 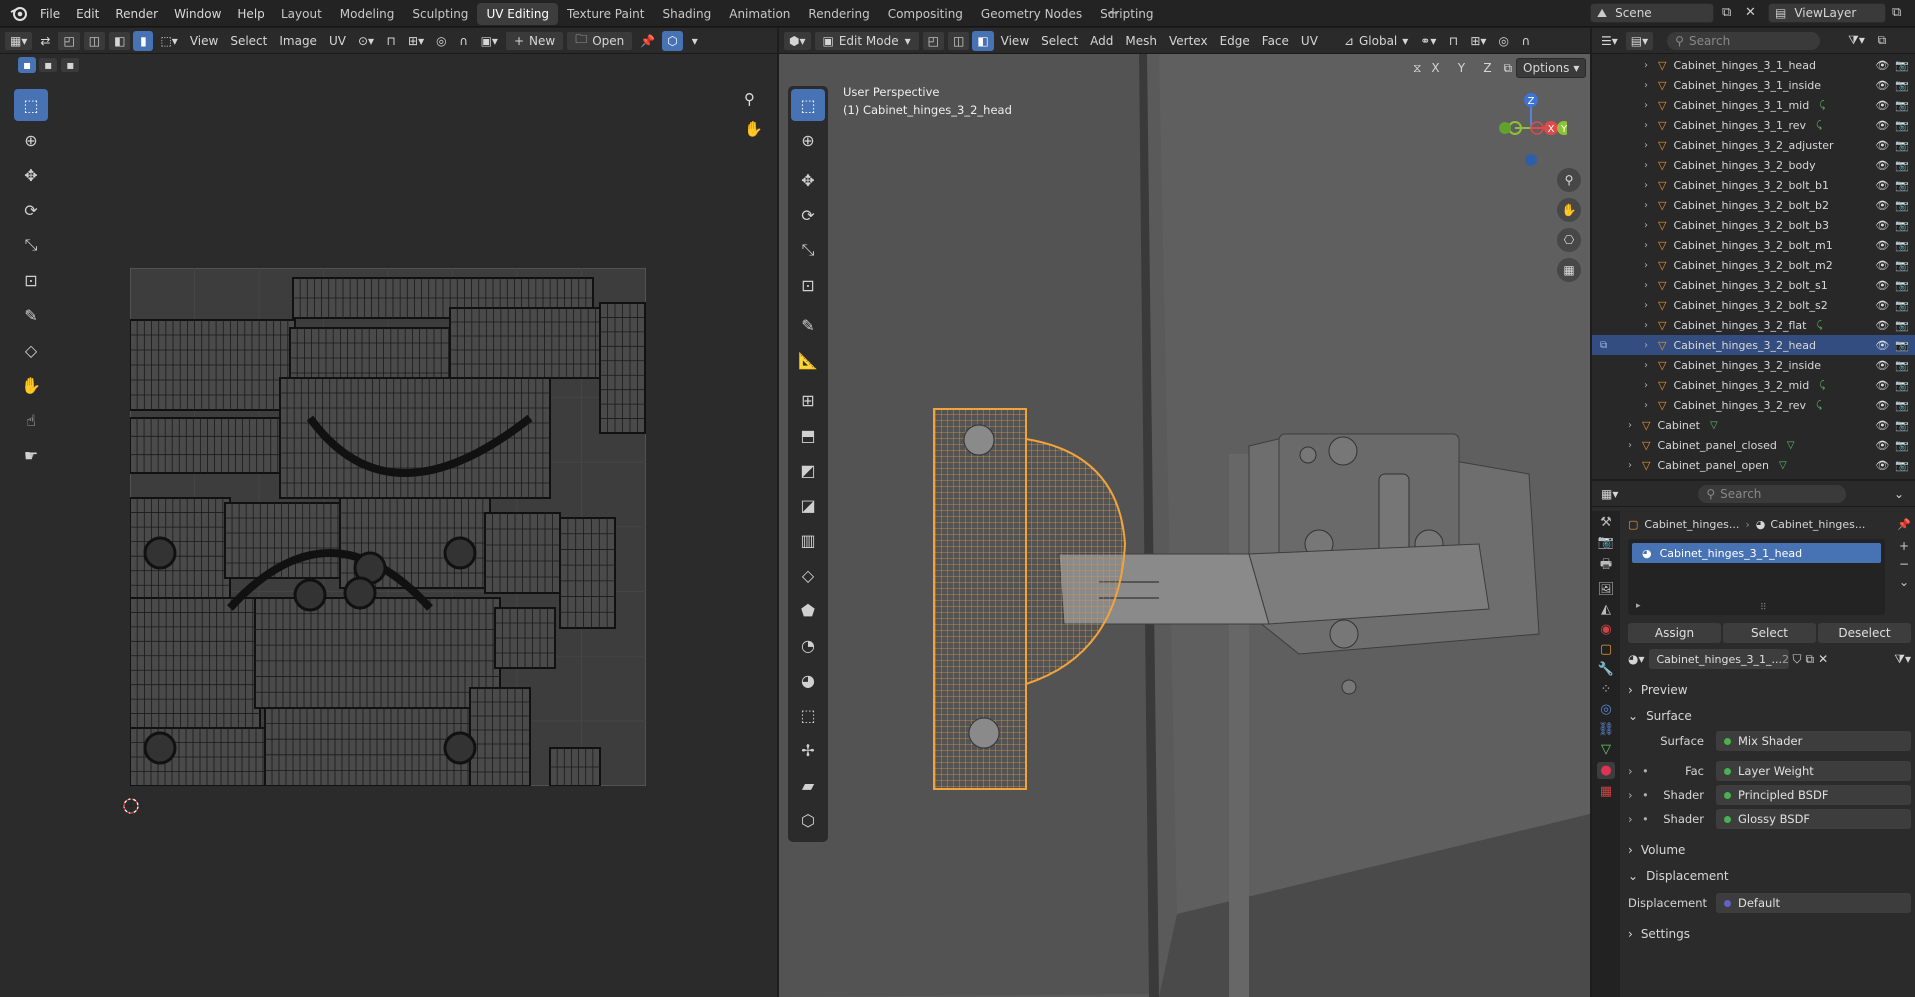 What do you see at coordinates (441, 41) in the screenshot?
I see `proportional-edit-icon: ◎` at bounding box center [441, 41].